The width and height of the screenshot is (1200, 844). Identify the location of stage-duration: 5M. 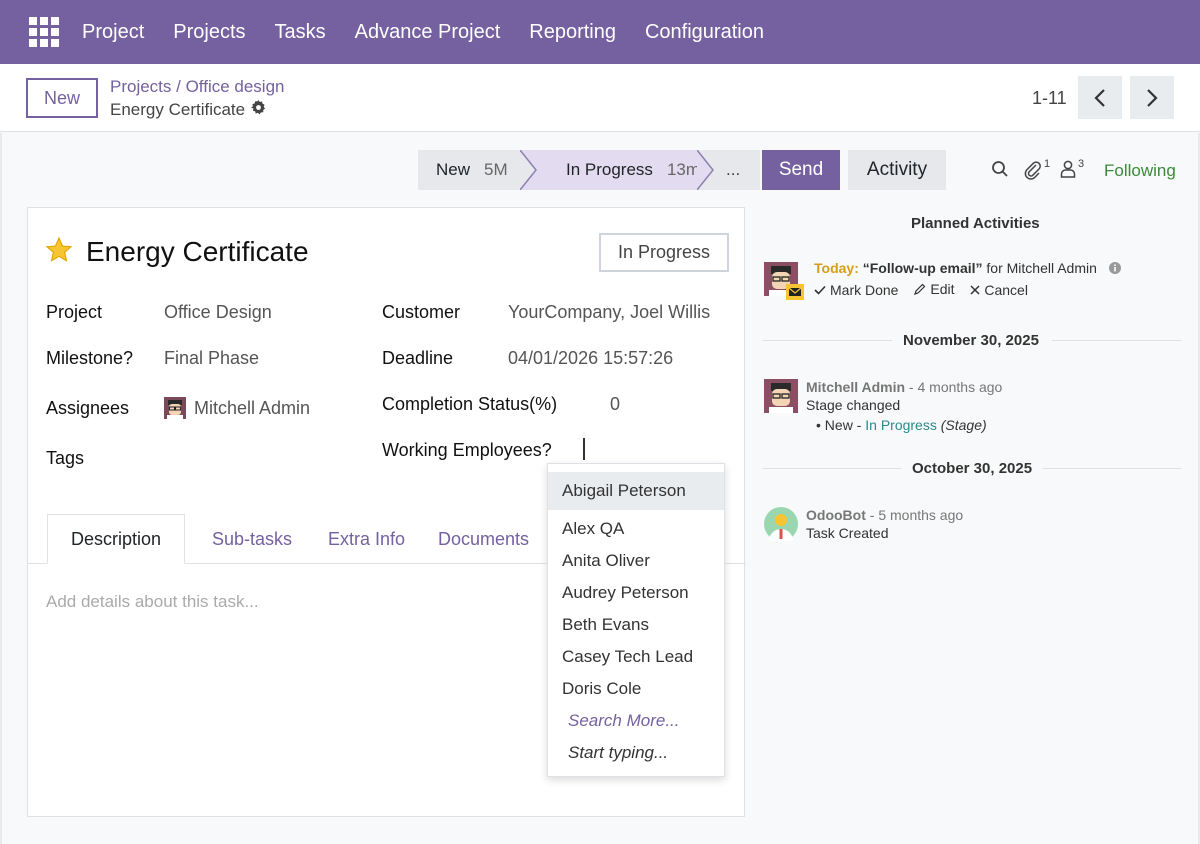
(496, 169).